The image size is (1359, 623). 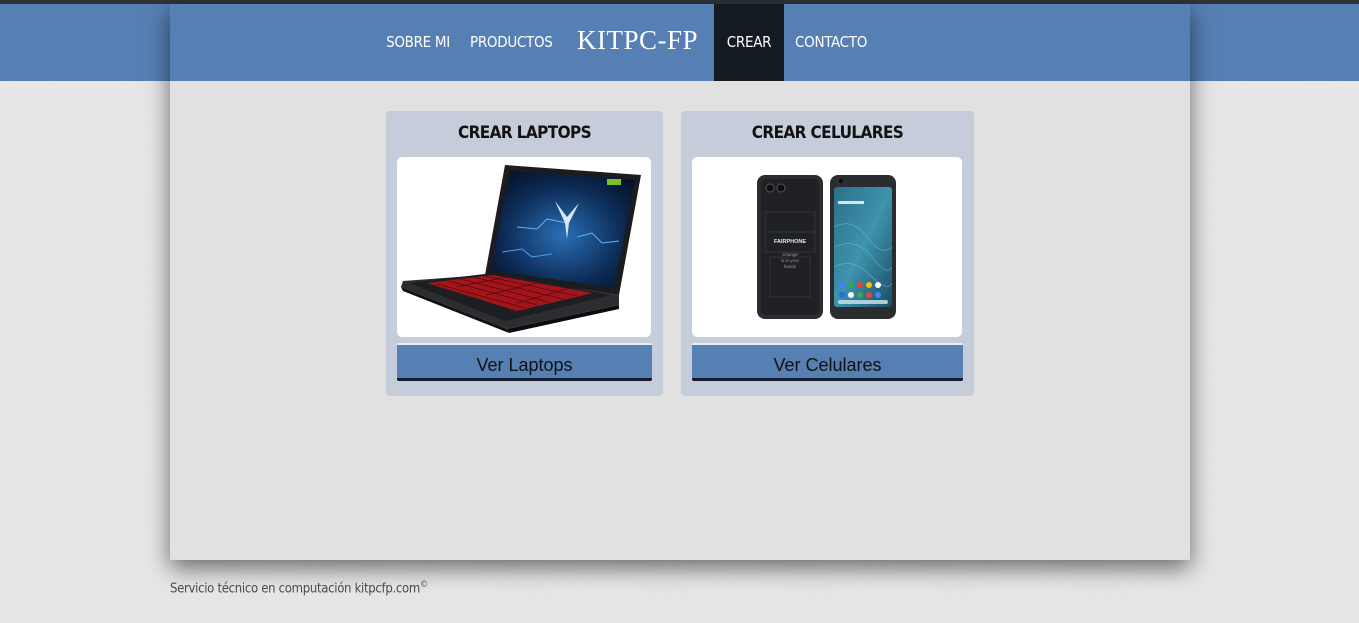 I want to click on laptop-image, so click(x=524, y=247).